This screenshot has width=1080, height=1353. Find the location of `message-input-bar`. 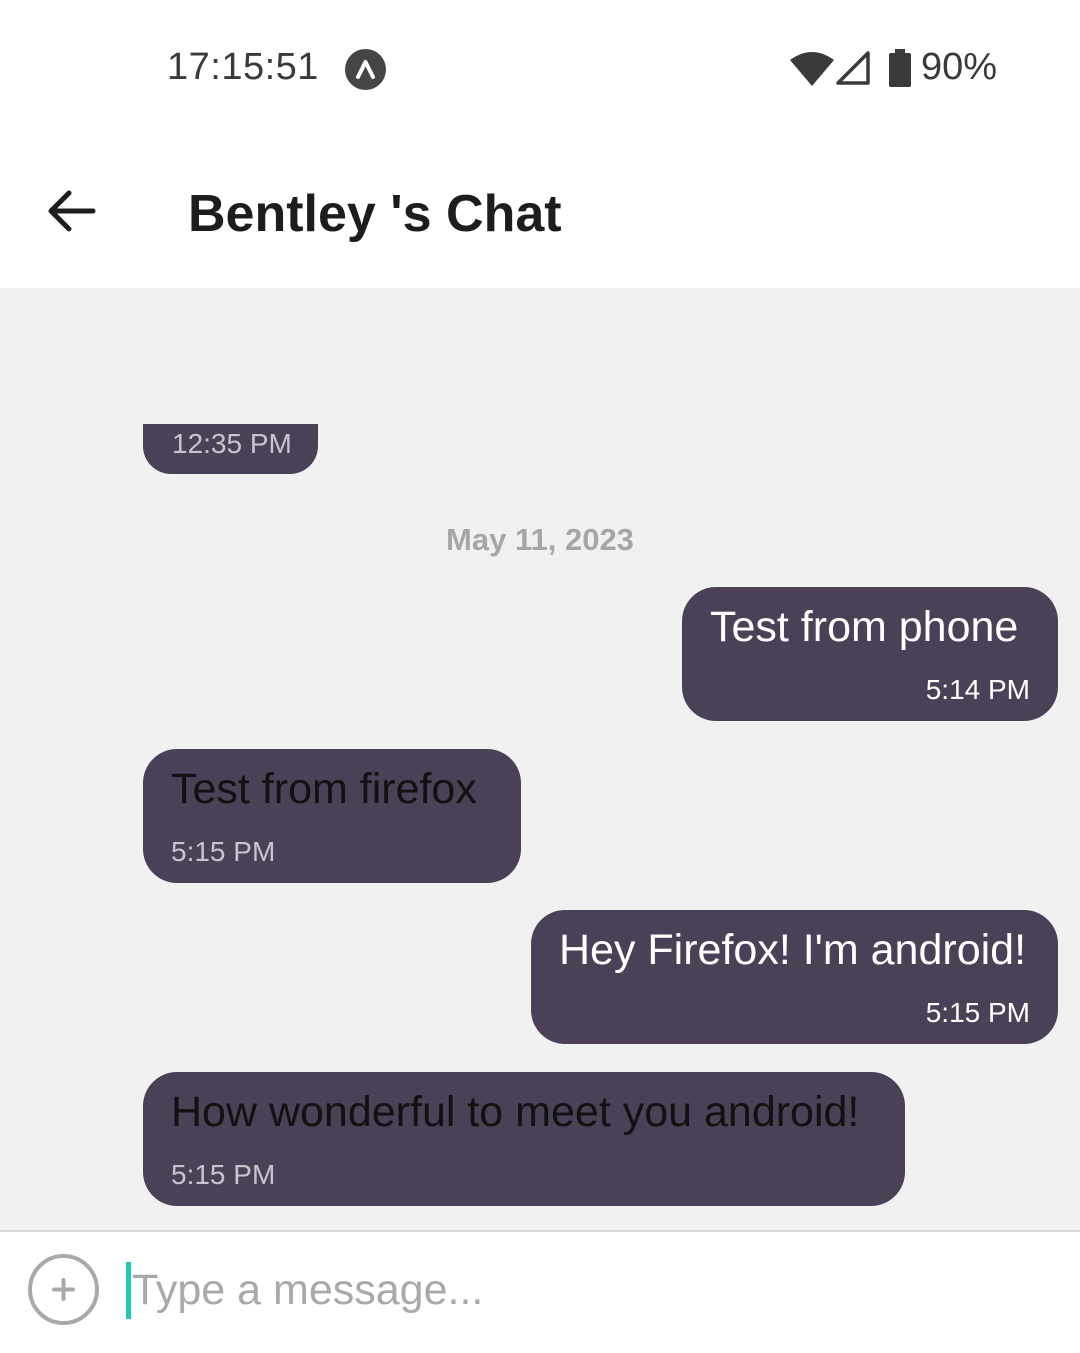

message-input-bar is located at coordinates (540, 1291).